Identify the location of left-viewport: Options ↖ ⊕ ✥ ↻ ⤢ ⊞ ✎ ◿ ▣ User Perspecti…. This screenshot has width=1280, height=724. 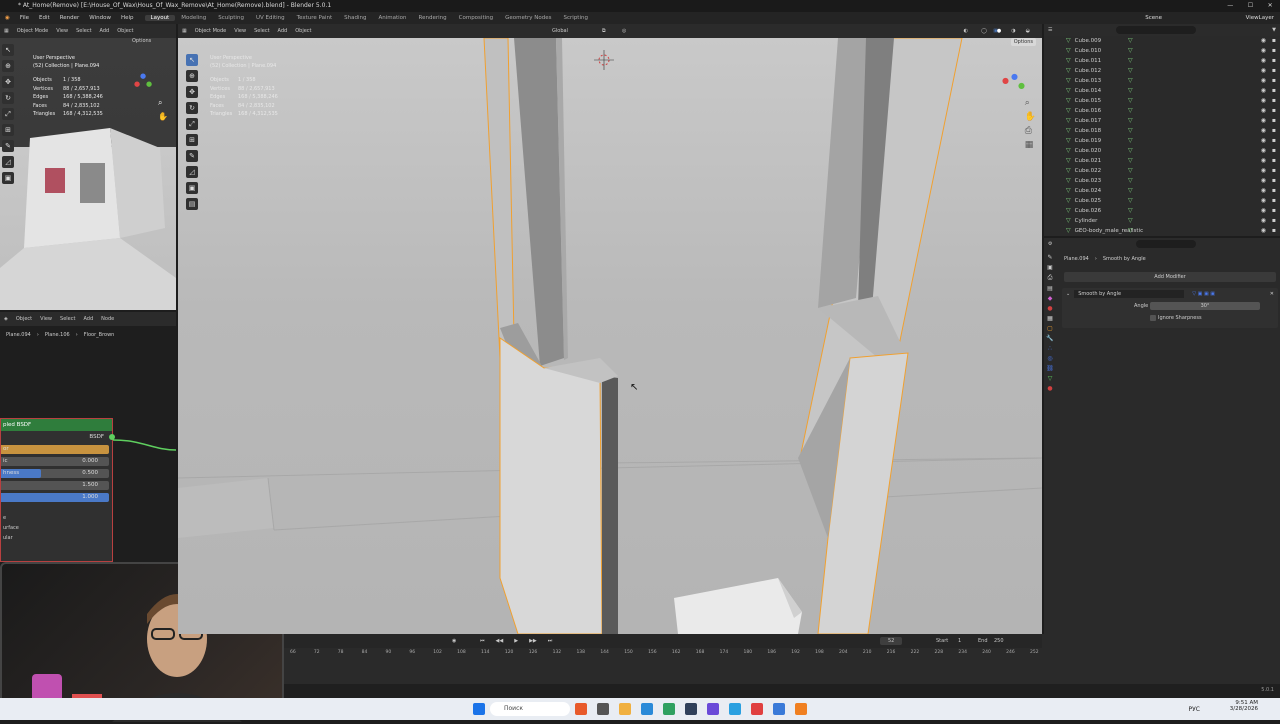
(88, 174).